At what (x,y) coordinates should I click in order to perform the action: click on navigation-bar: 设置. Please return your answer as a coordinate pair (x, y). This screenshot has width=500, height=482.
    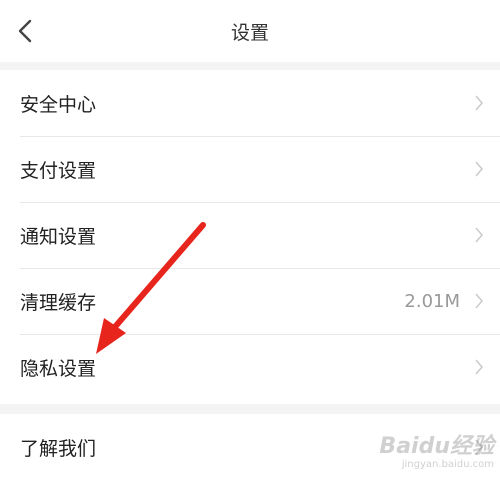
    Looking at the image, I should click on (250, 31).